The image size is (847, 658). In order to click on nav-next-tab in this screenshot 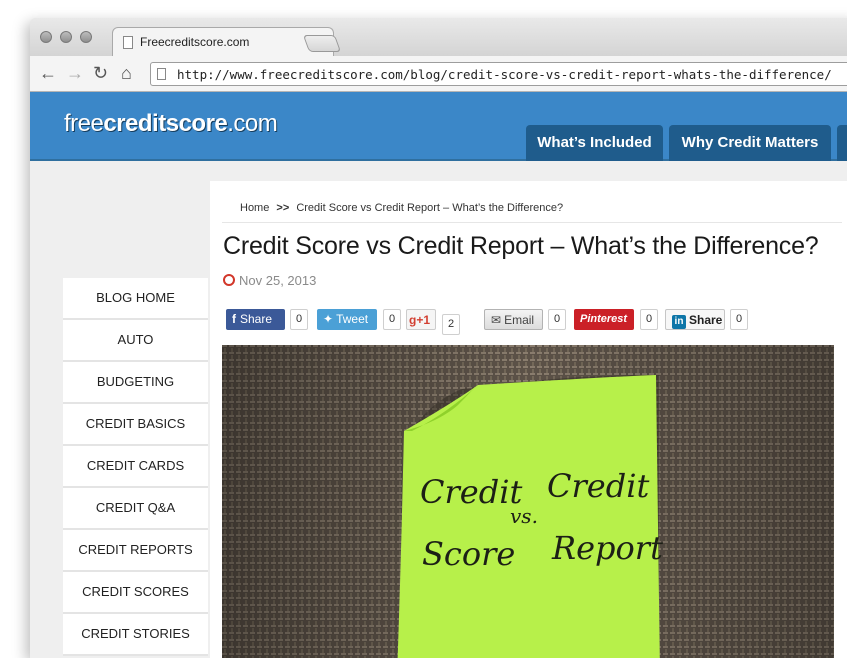, I will do `click(842, 143)`.